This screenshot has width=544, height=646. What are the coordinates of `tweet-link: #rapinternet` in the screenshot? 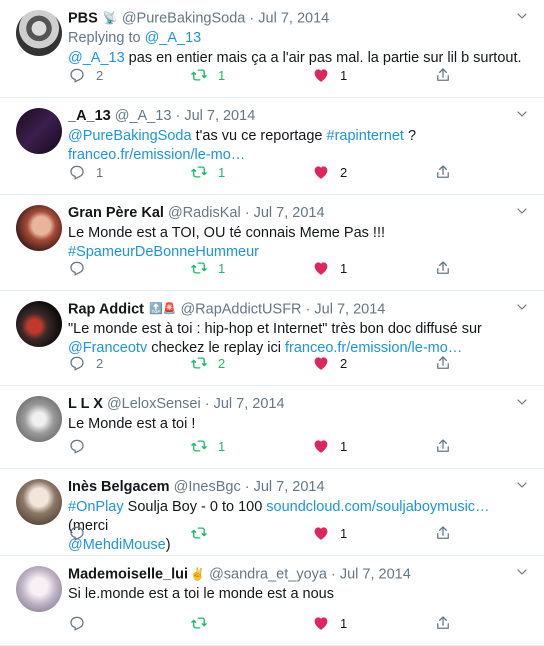 It's located at (365, 136).